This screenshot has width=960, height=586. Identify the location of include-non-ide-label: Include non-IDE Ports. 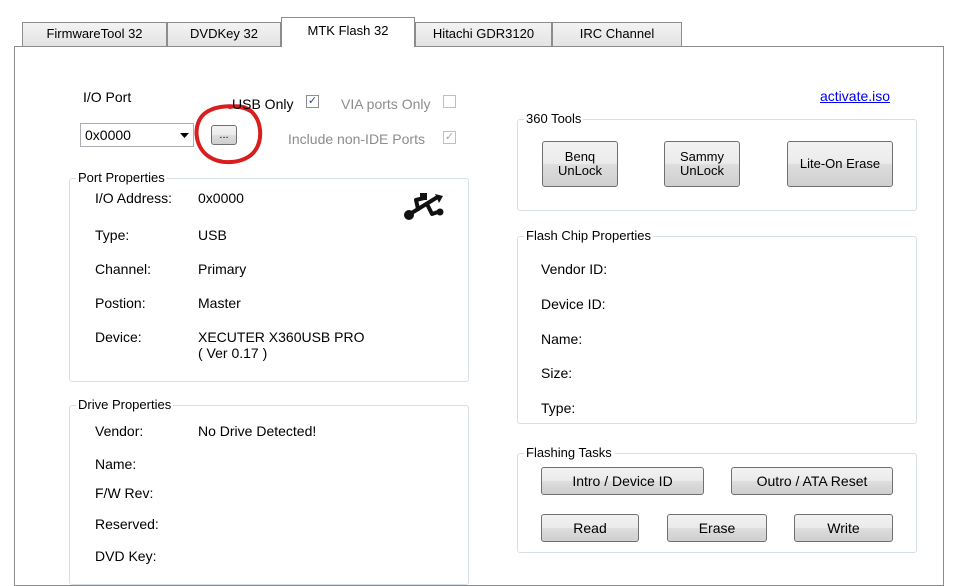
(356, 139).